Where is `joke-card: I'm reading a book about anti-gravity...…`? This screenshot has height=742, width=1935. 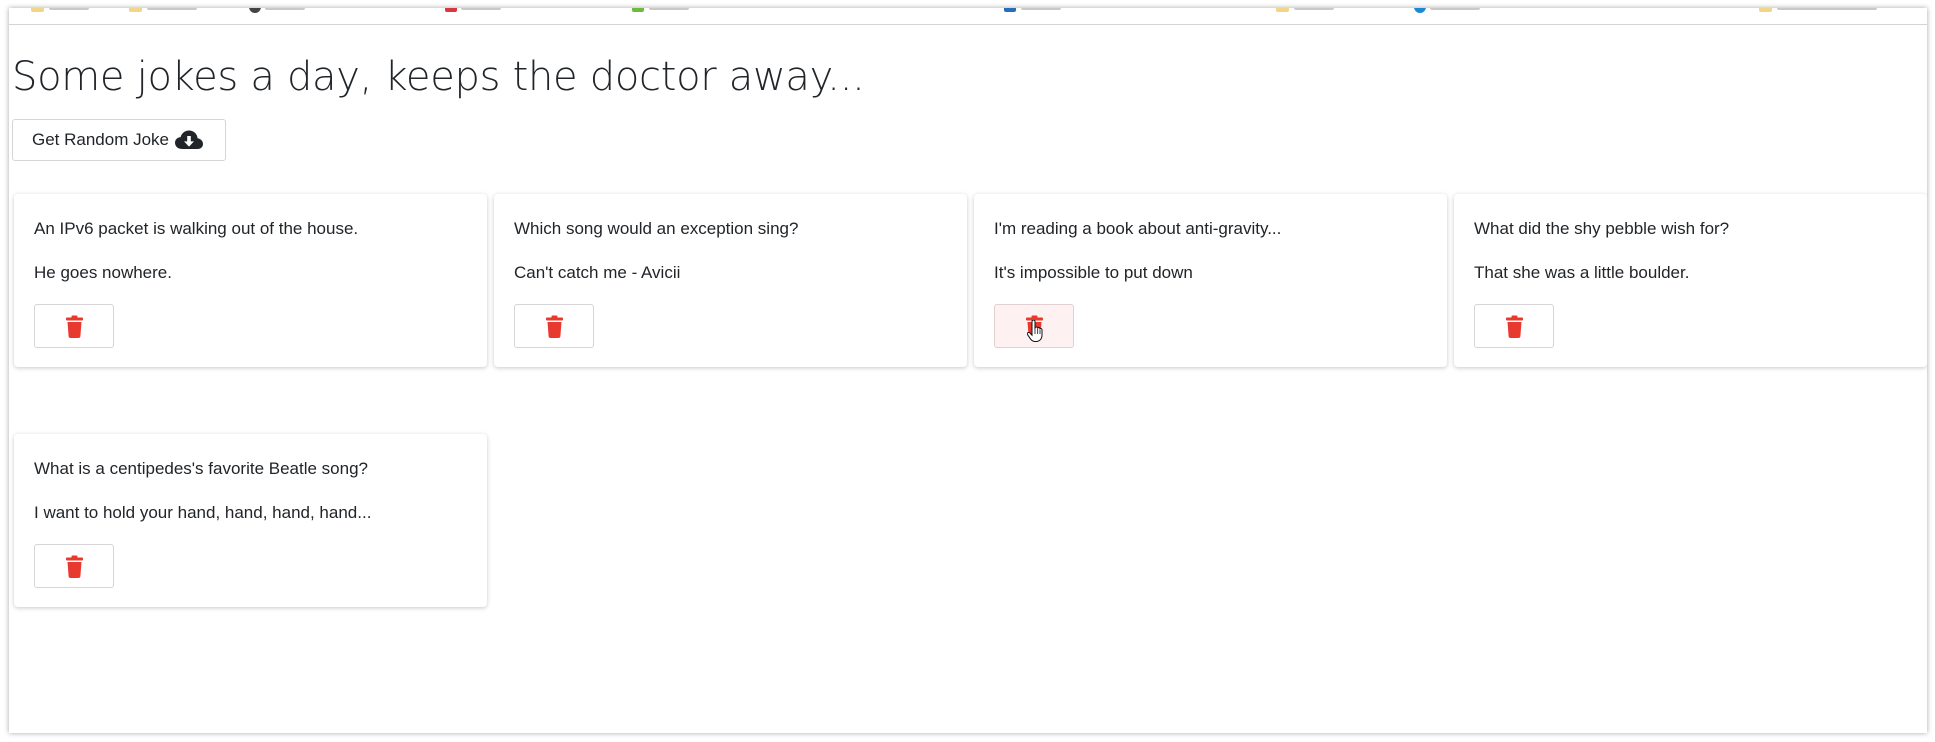 joke-card: I'm reading a book about anti-gravity...… is located at coordinates (1210, 280).